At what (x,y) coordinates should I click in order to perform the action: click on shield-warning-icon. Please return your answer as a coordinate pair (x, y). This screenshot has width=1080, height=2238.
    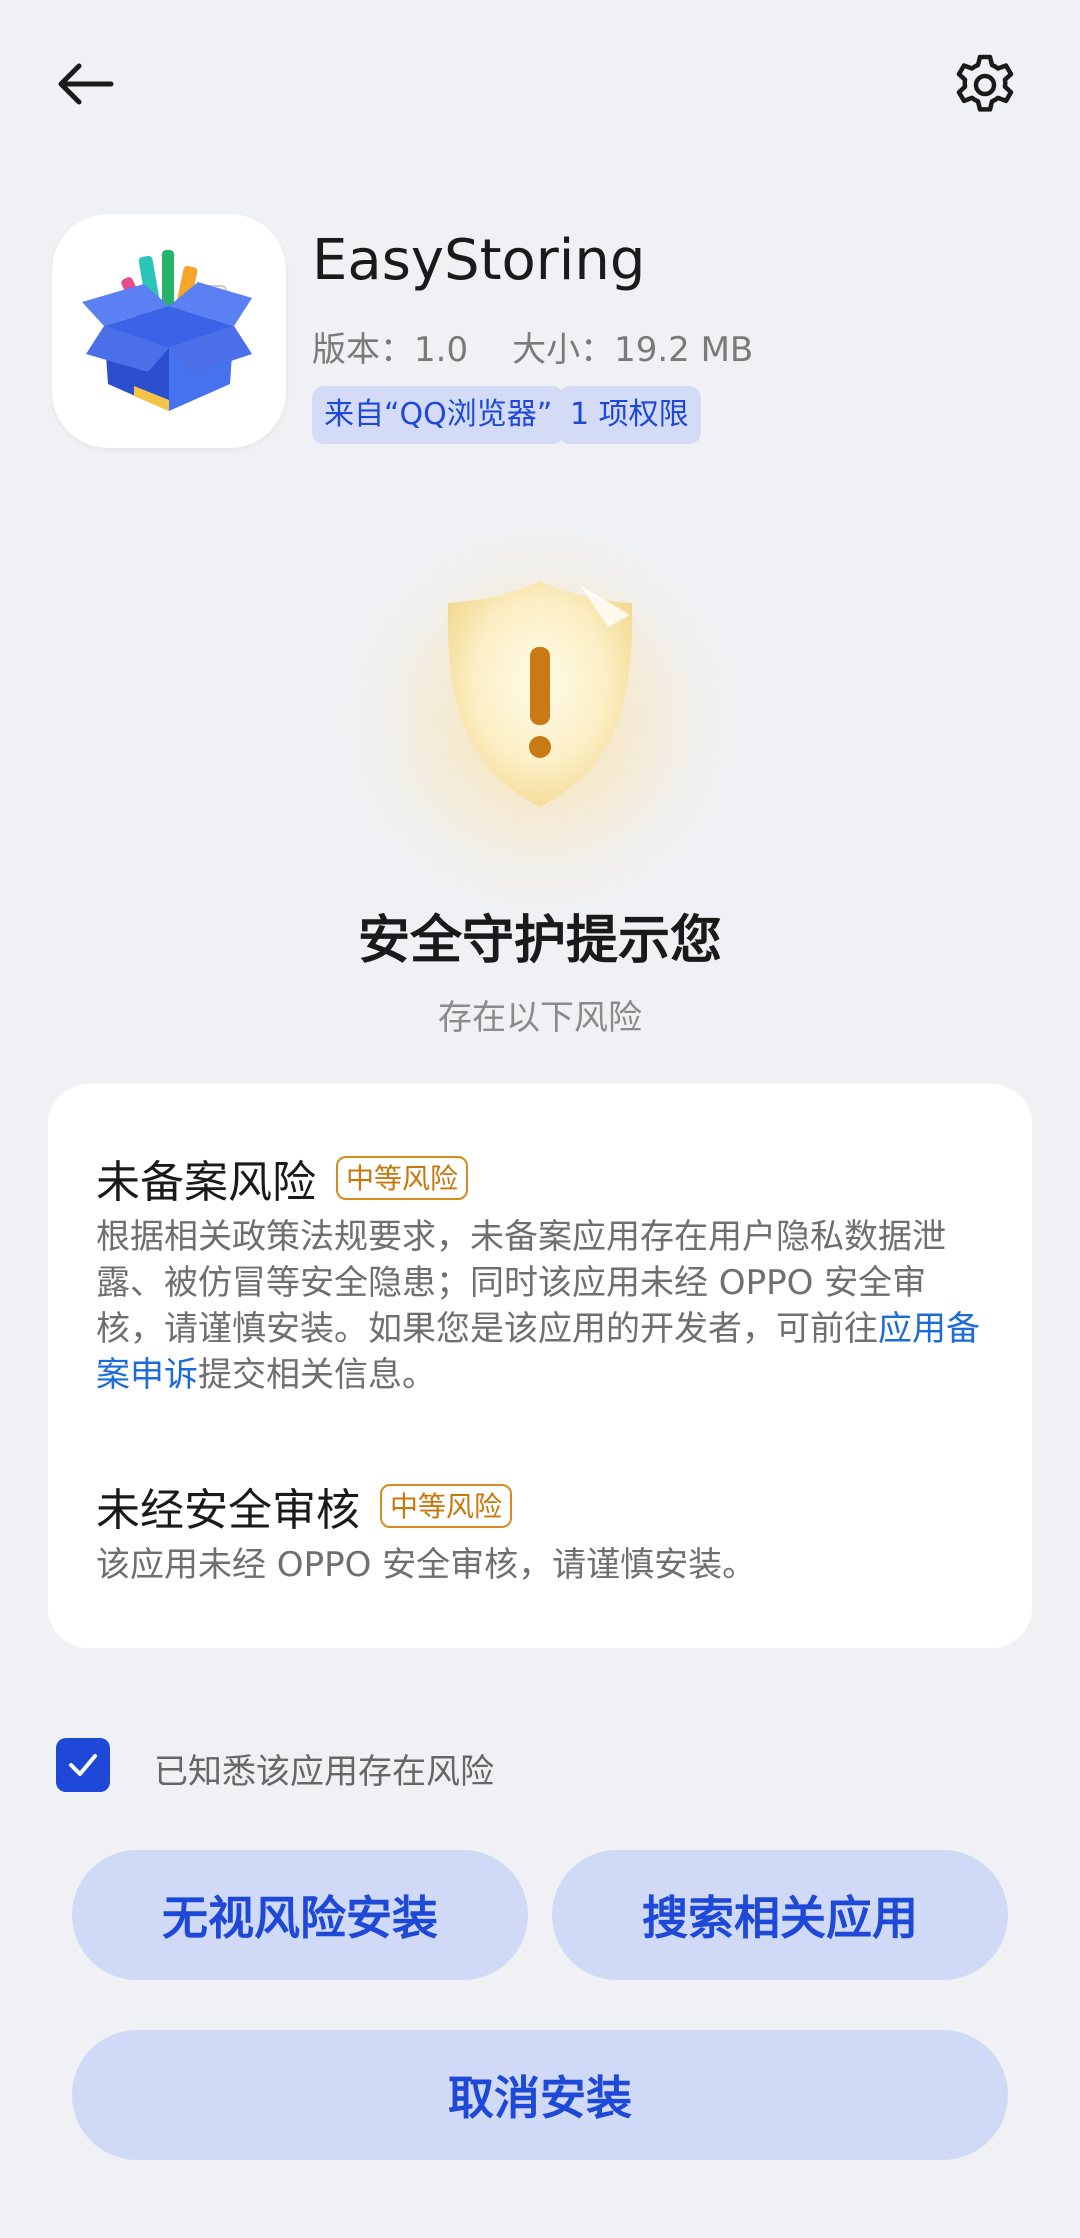
    Looking at the image, I should click on (540, 697).